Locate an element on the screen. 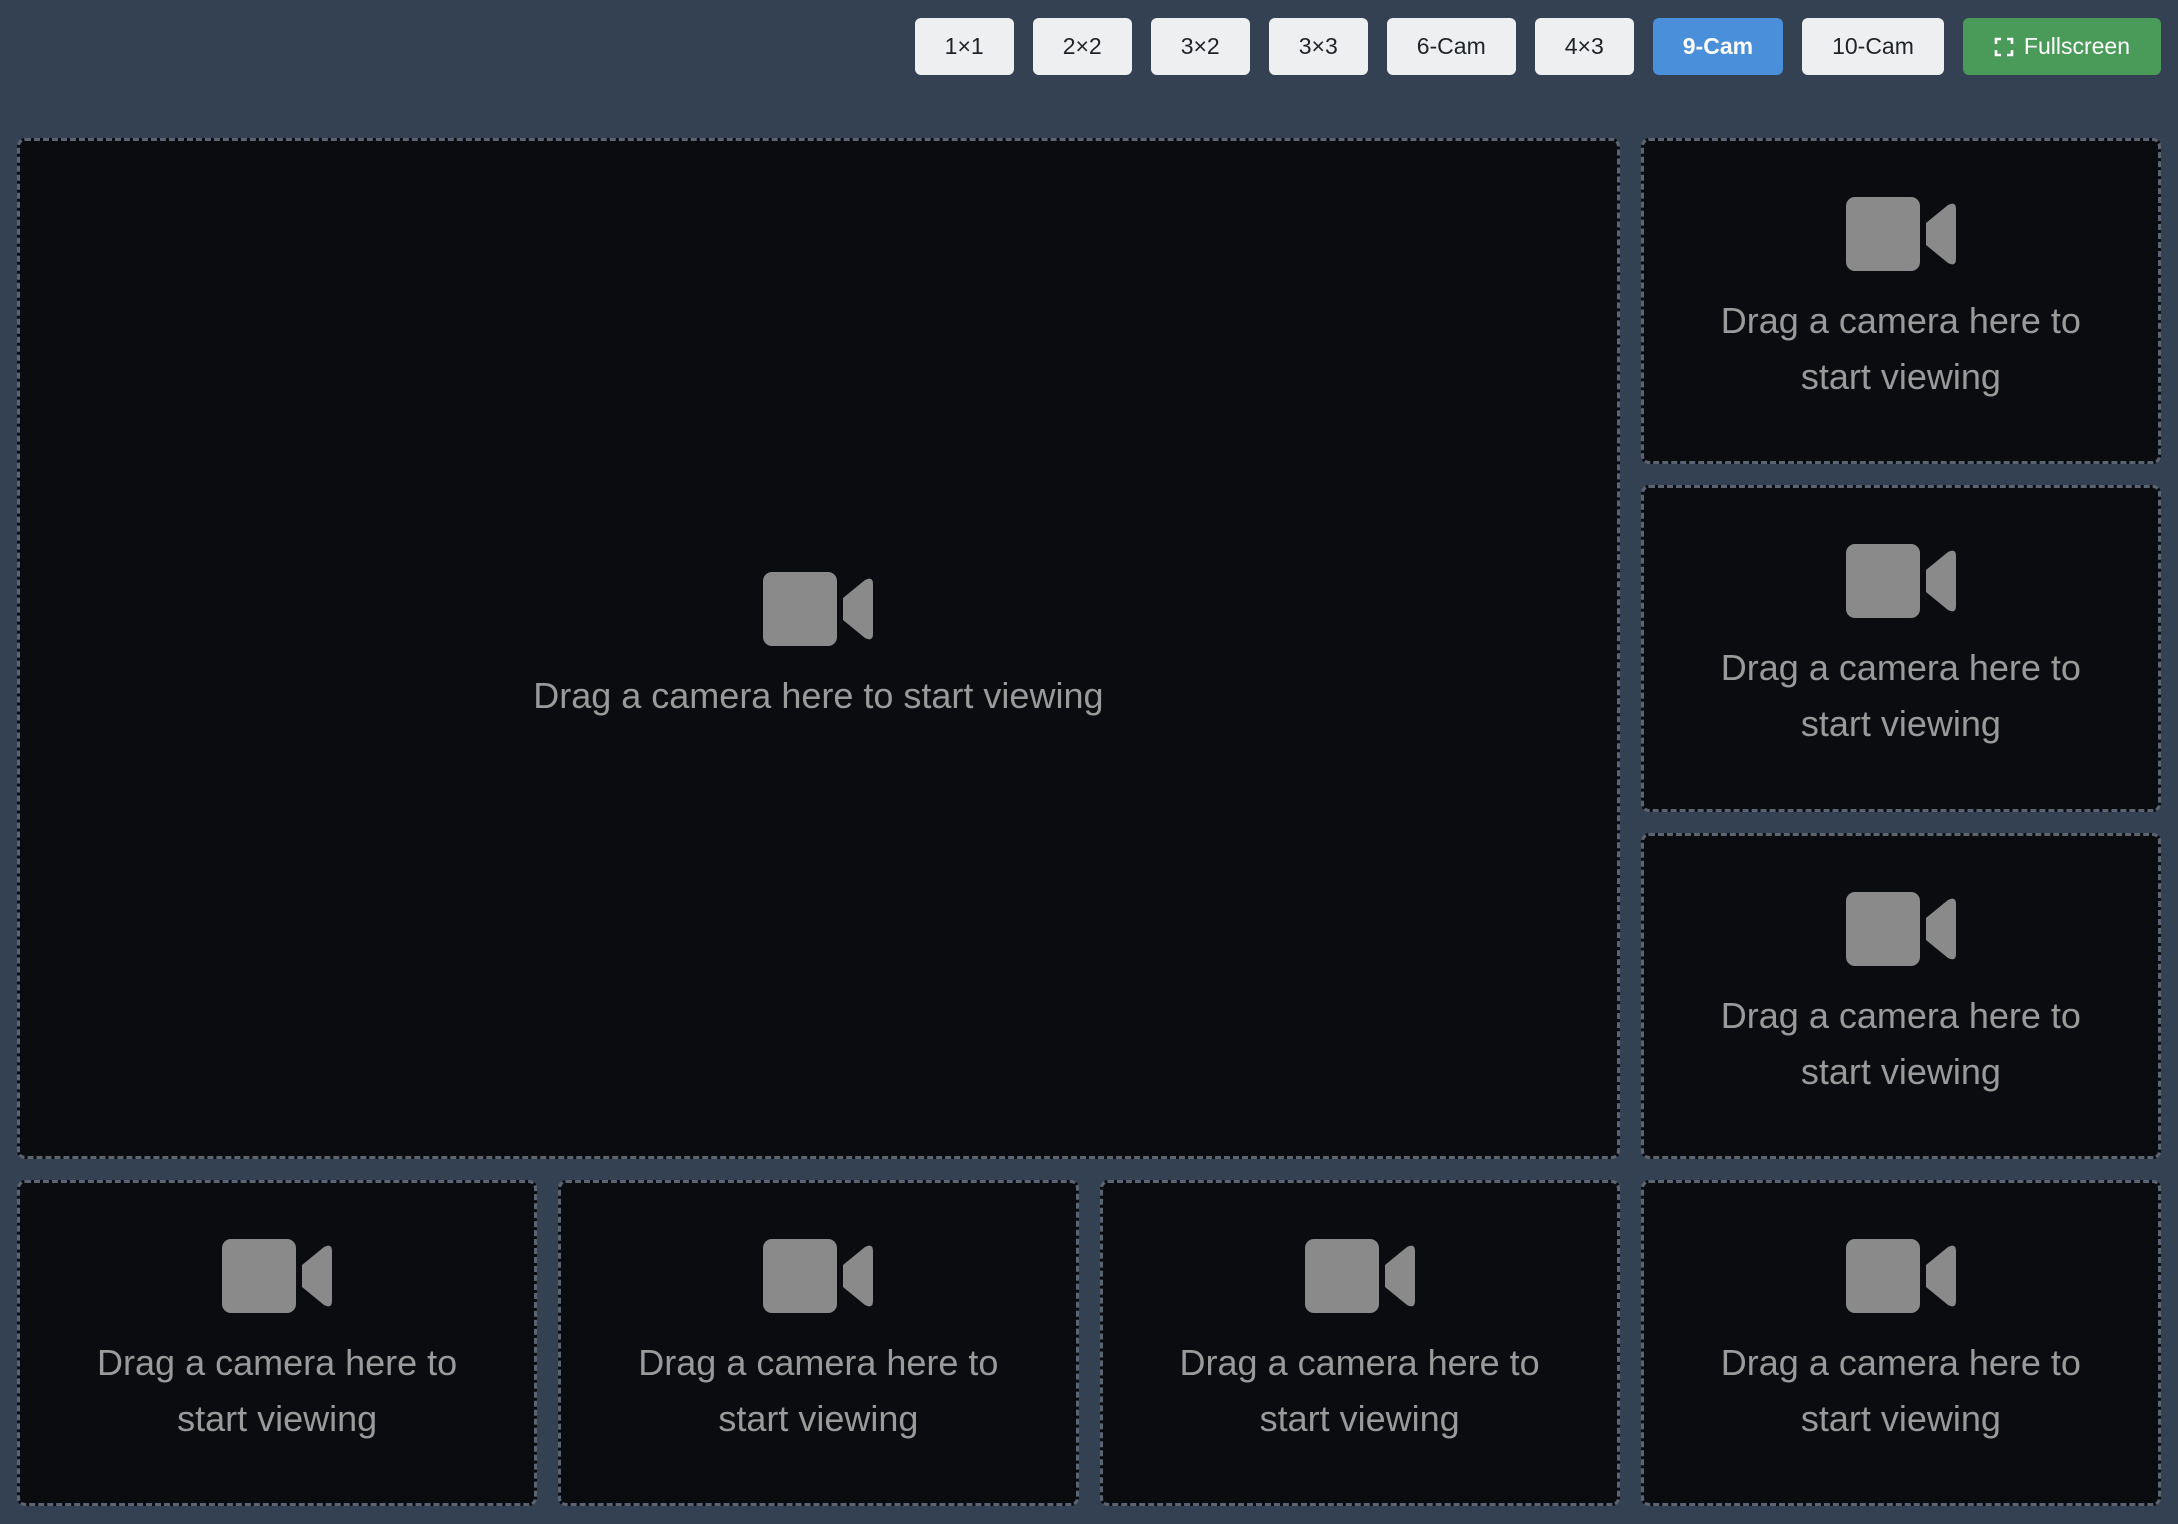 This screenshot has height=1524, width=2178. camera-slot-5: Drag a camera here to start viewing is located at coordinates (277, 1342).